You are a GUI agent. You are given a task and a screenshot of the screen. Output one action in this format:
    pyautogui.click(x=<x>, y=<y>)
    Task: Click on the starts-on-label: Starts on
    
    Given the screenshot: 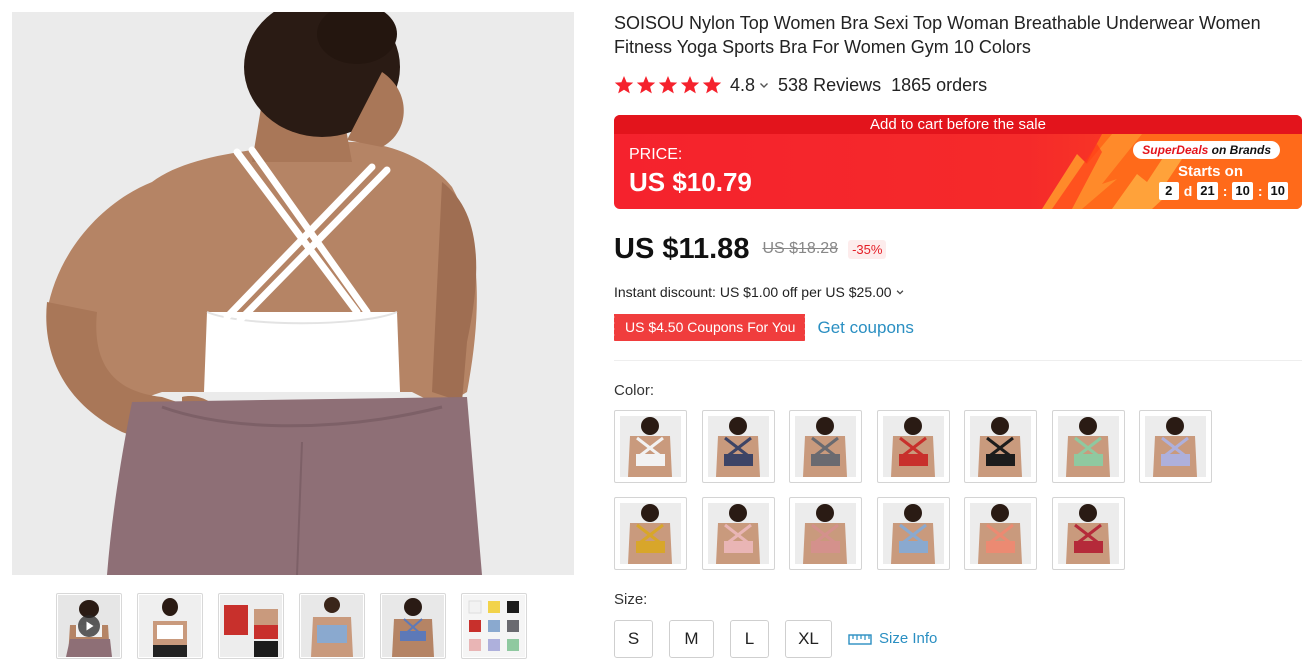 What is the action you would take?
    pyautogui.click(x=1210, y=171)
    